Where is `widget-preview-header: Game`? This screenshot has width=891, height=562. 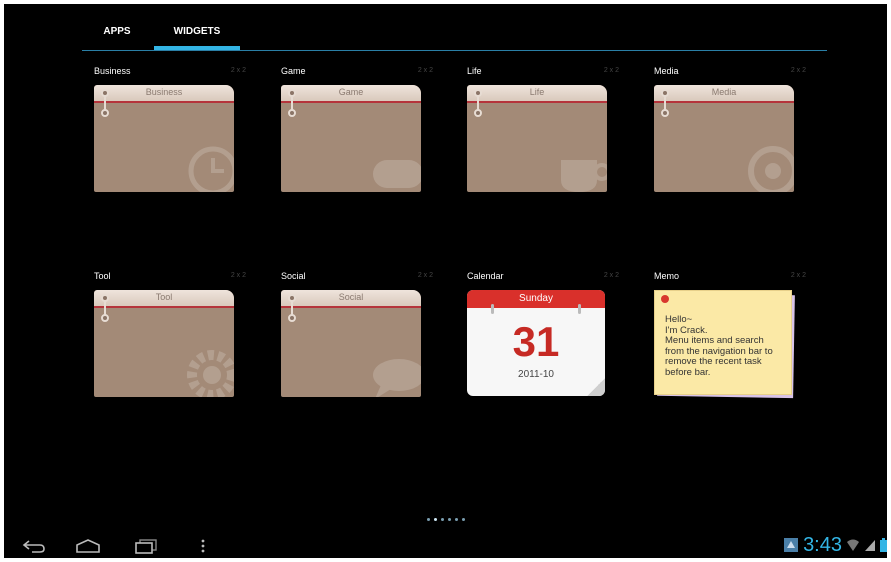 widget-preview-header: Game is located at coordinates (351, 94).